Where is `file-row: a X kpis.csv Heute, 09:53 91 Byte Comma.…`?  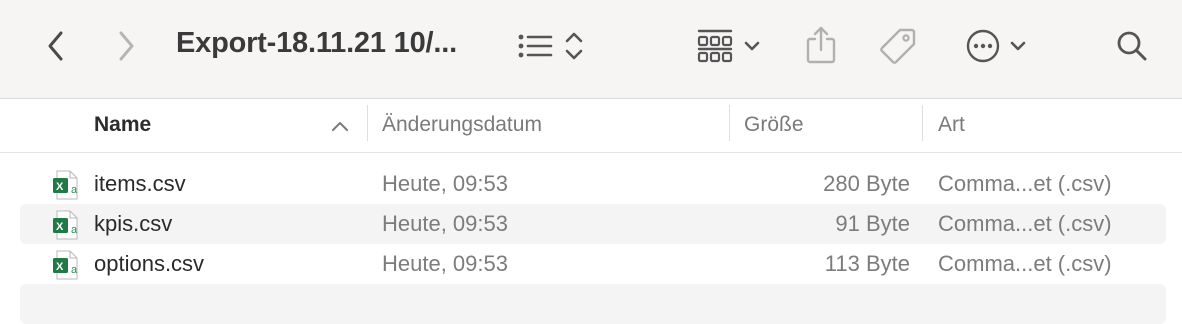
file-row: a X kpis.csv Heute, 09:53 91 Byte Comma.… is located at coordinates (593, 224).